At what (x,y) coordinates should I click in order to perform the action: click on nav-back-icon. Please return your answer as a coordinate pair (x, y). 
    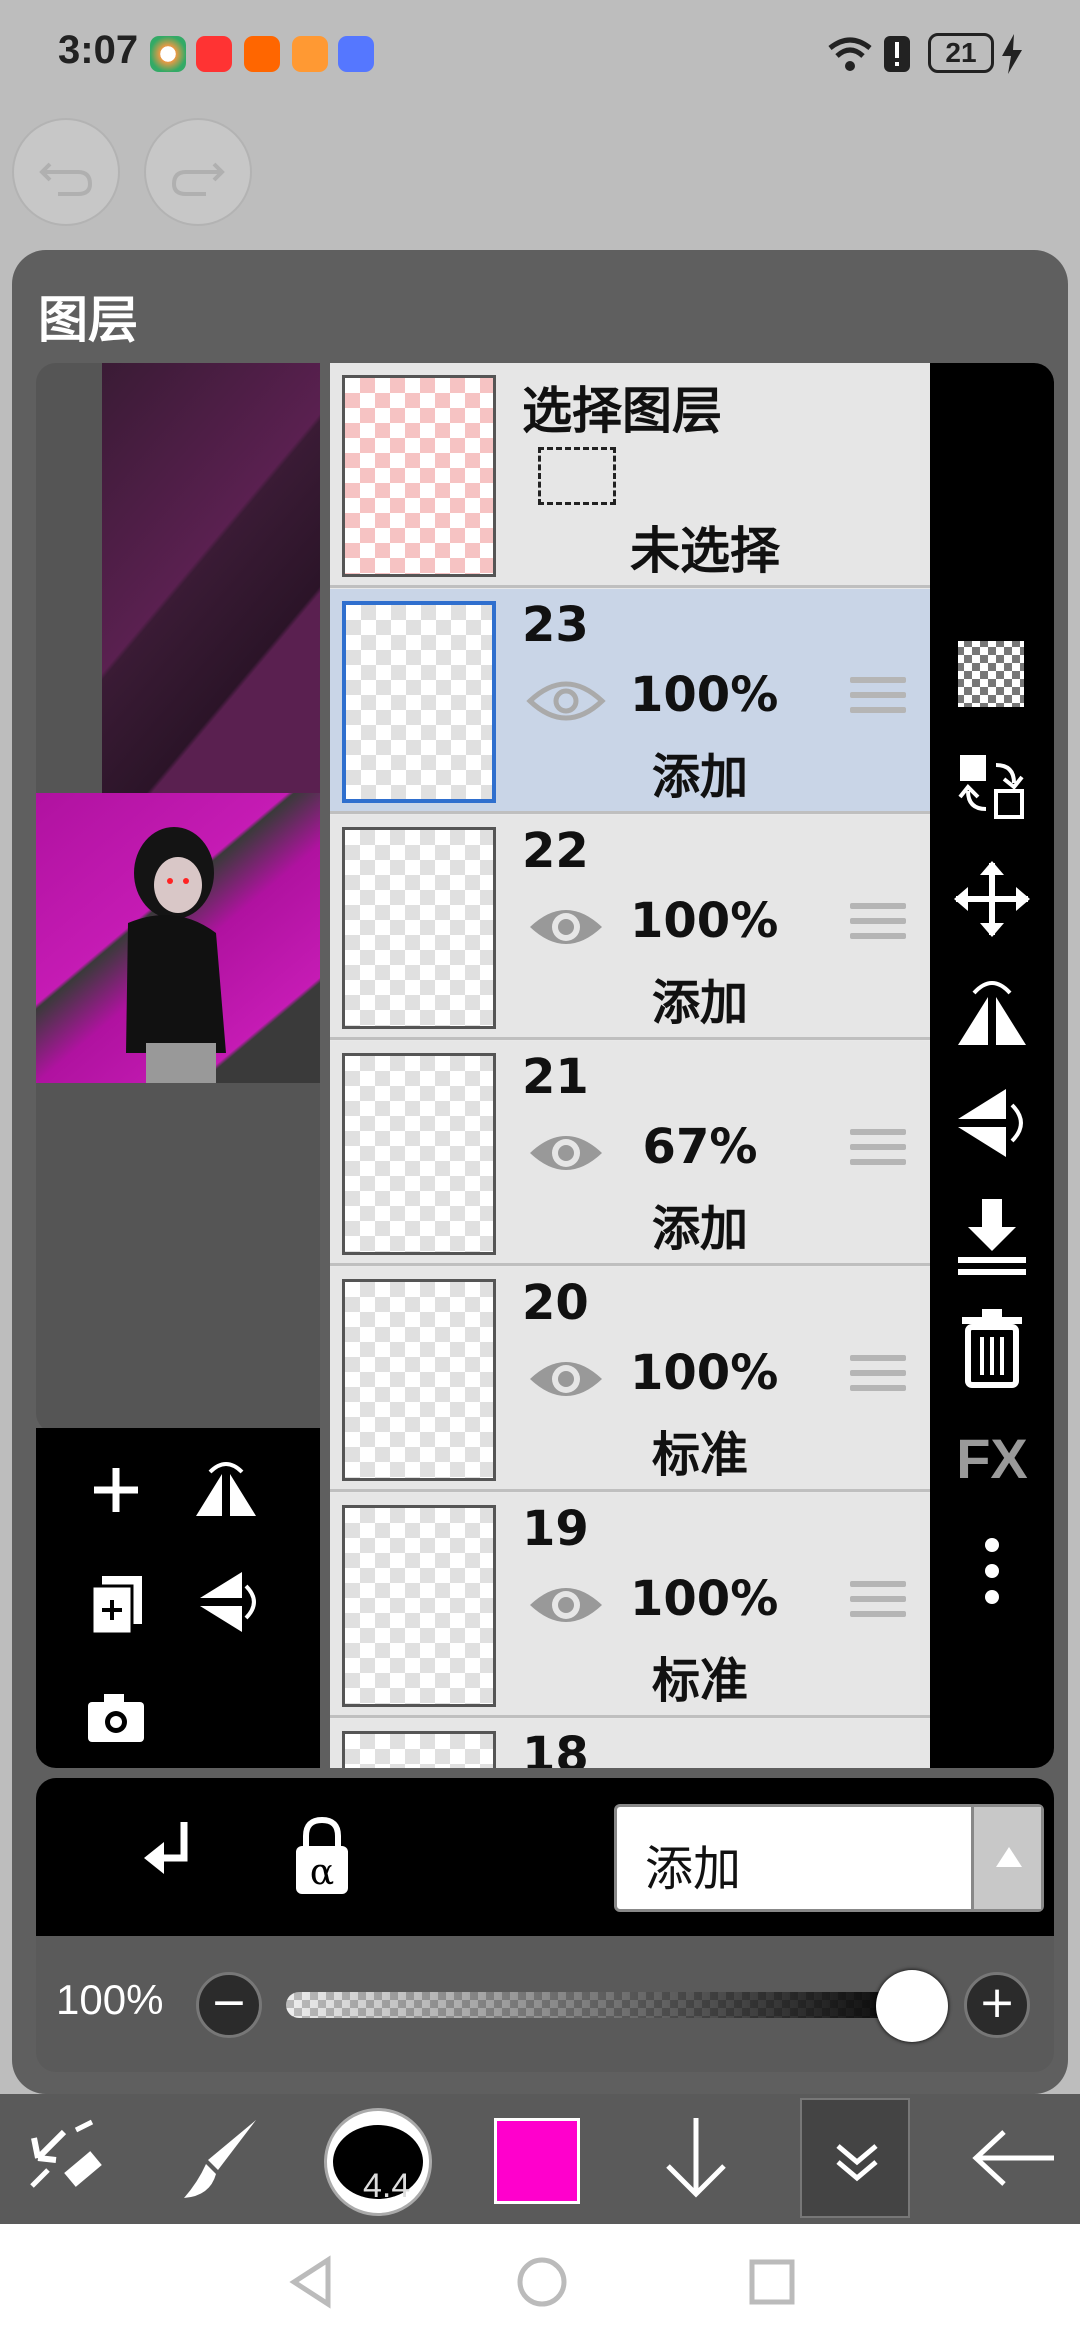
    Looking at the image, I should click on (311, 2282).